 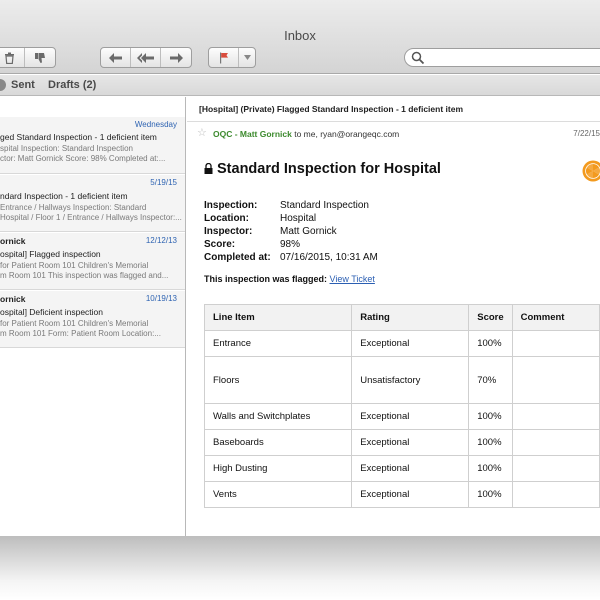 I want to click on flag-group, so click(x=232, y=57).